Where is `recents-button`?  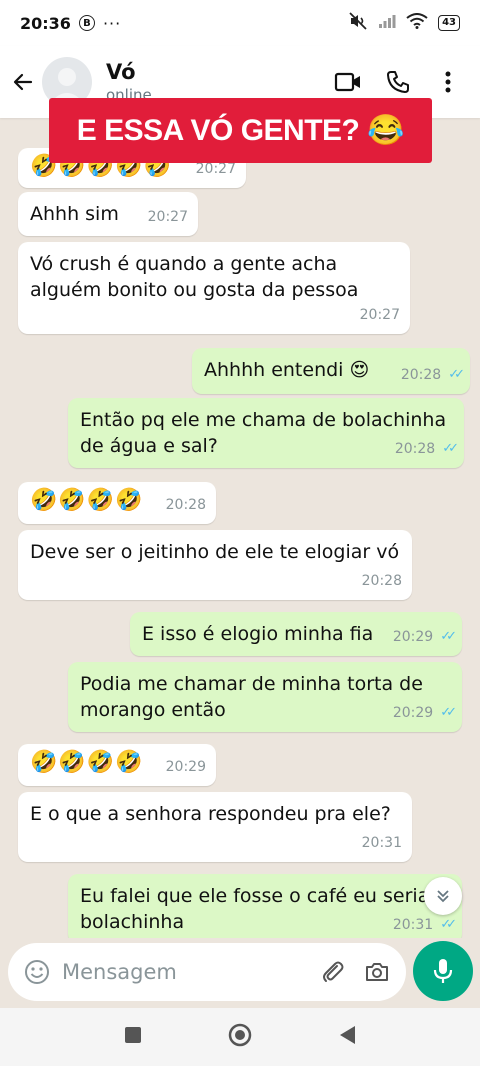
recents-button is located at coordinates (133, 1037).